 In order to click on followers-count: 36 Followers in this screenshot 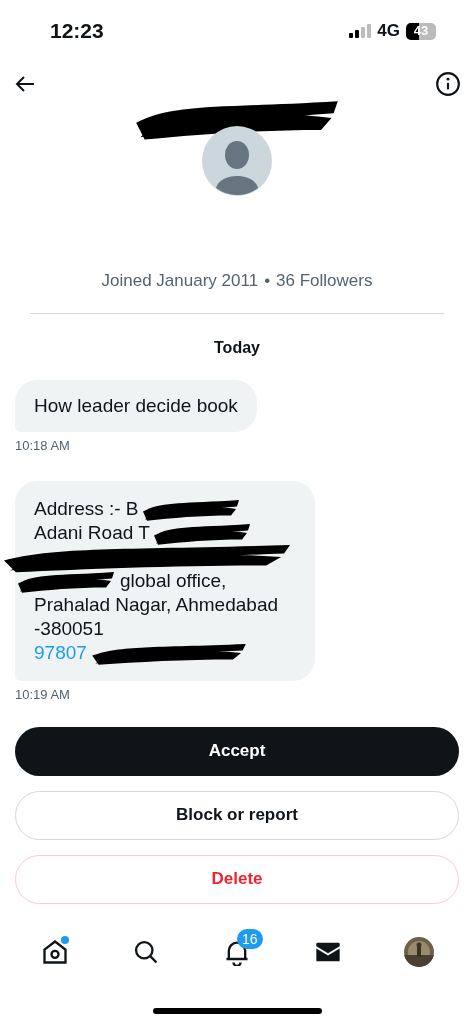, I will do `click(324, 281)`.